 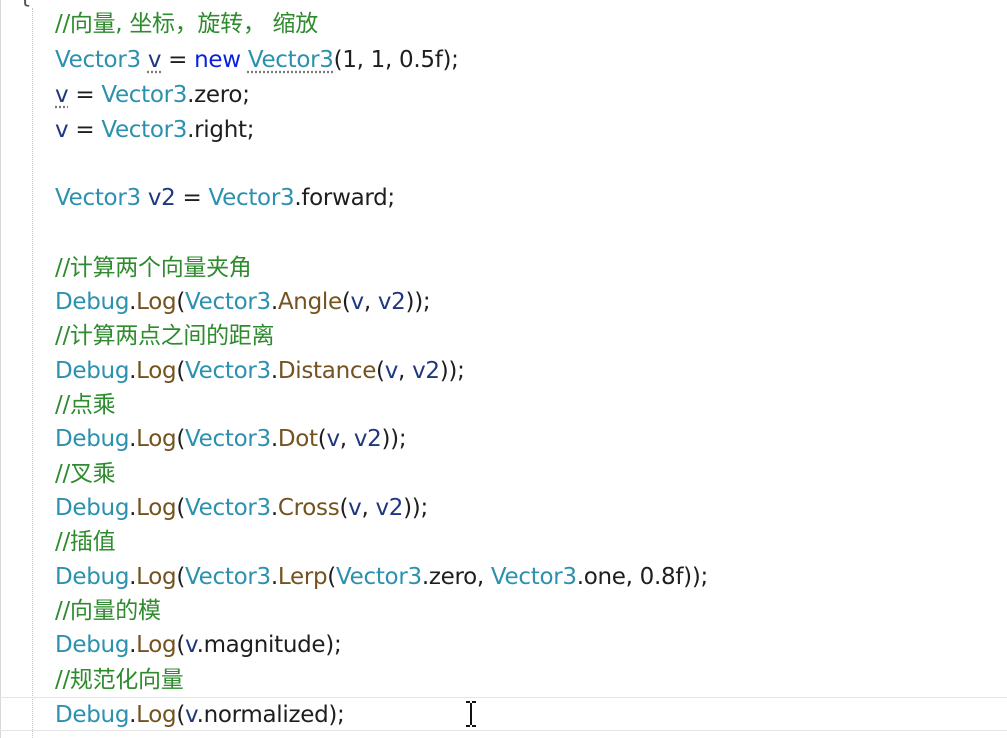 What do you see at coordinates (165, 336) in the screenshot?
I see `code-line-comment: //计算两点之间的距离` at bounding box center [165, 336].